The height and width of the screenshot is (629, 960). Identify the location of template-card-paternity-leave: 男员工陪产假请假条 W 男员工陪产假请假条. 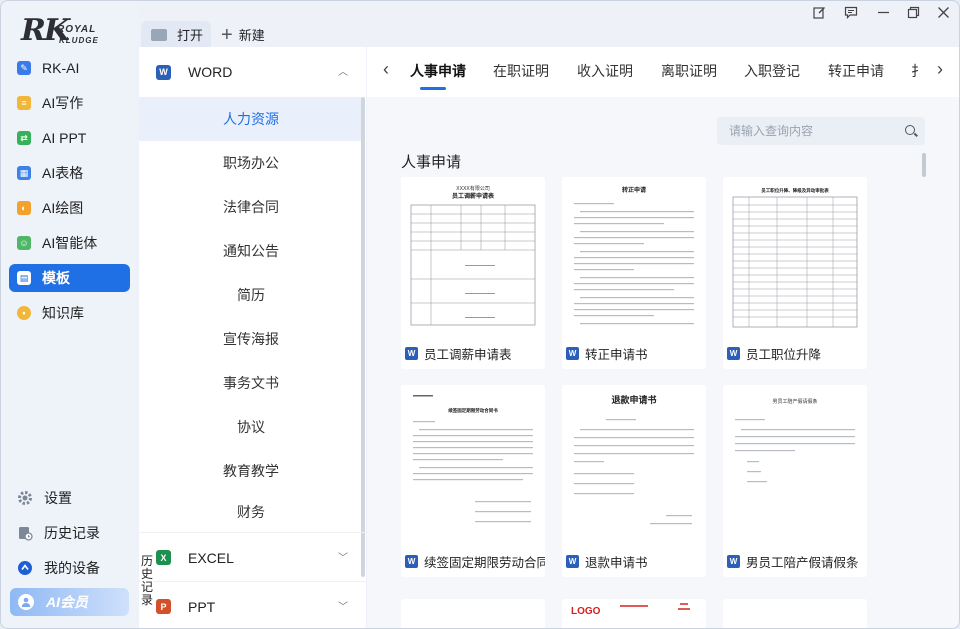
(795, 481).